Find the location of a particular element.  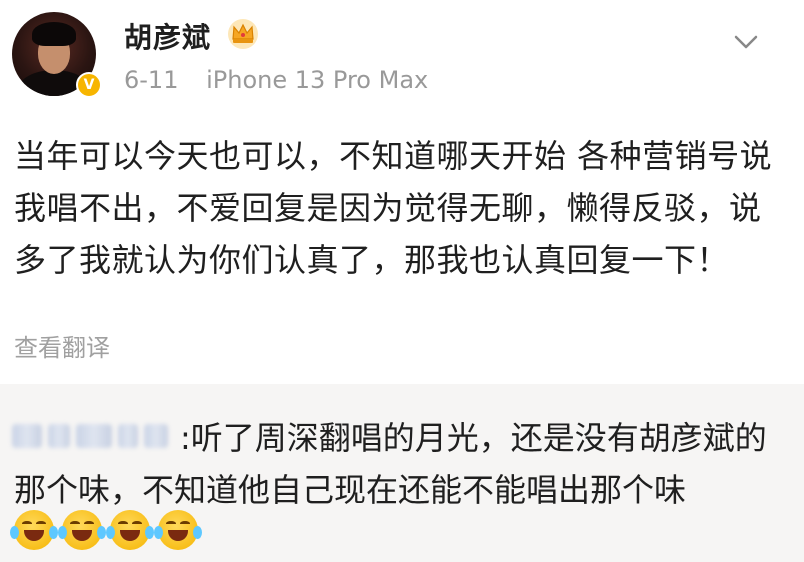

comment-text: :听了周深翻唱的月光，还是没有胡彦斌的那个味，不知道他自己现在还能不能唱出那个味 is located at coordinates (390, 464).